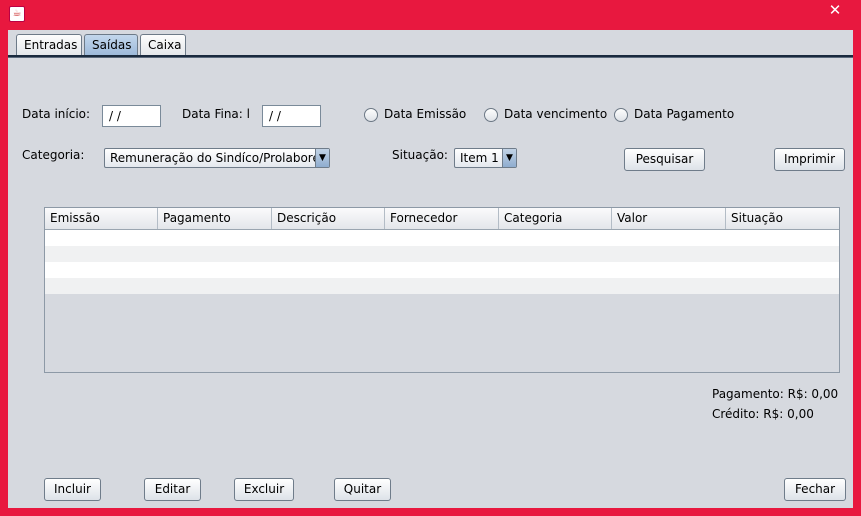  Describe the element at coordinates (684, 114) in the screenshot. I see `radio-label: Data Pagamento` at that location.